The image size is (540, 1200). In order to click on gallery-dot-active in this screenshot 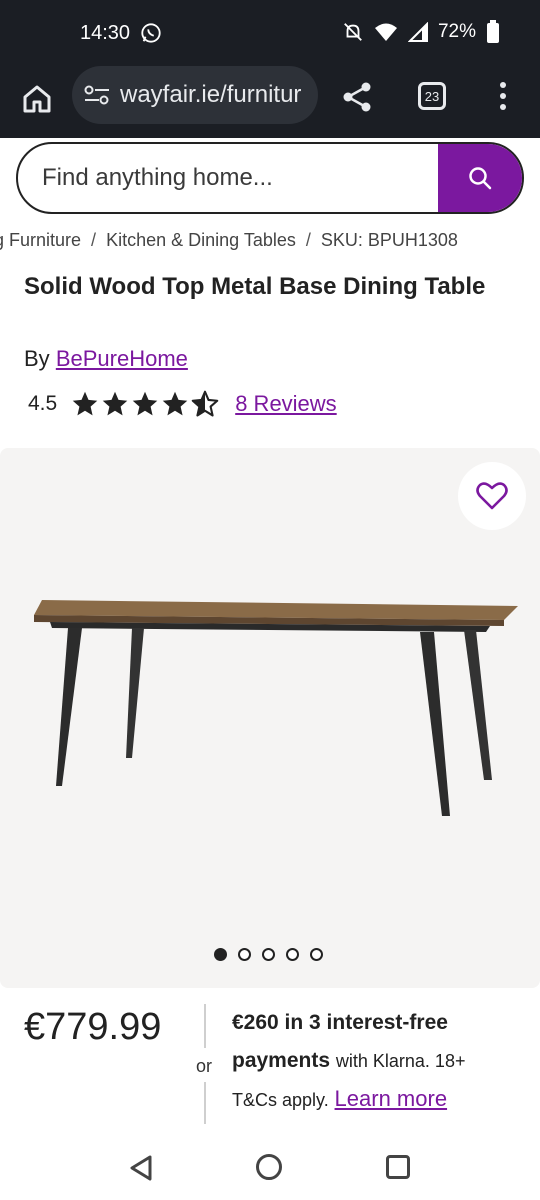, I will do `click(220, 954)`.